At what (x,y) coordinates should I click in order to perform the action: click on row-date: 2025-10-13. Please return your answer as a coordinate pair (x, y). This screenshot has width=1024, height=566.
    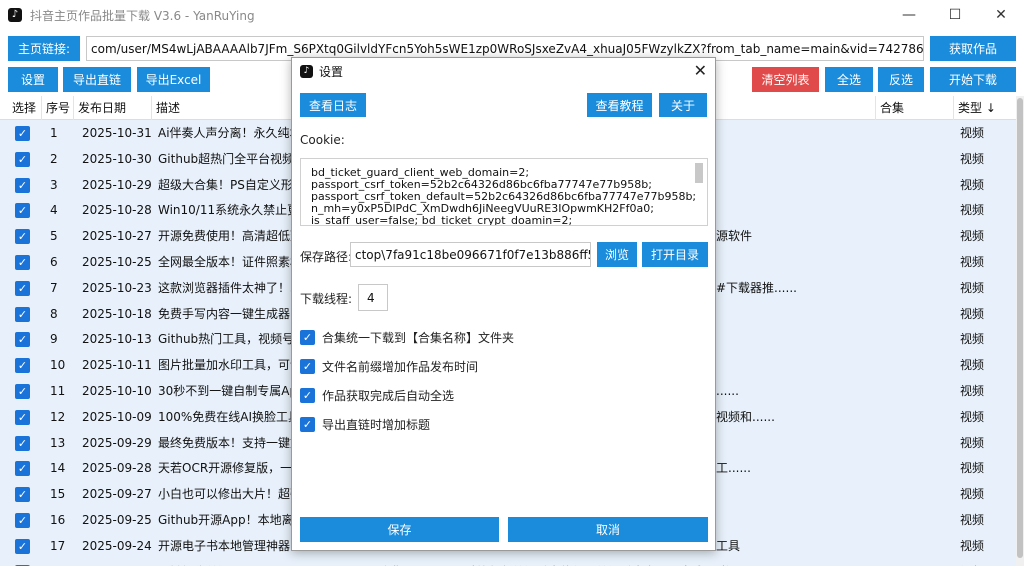
    Looking at the image, I should click on (117, 339).